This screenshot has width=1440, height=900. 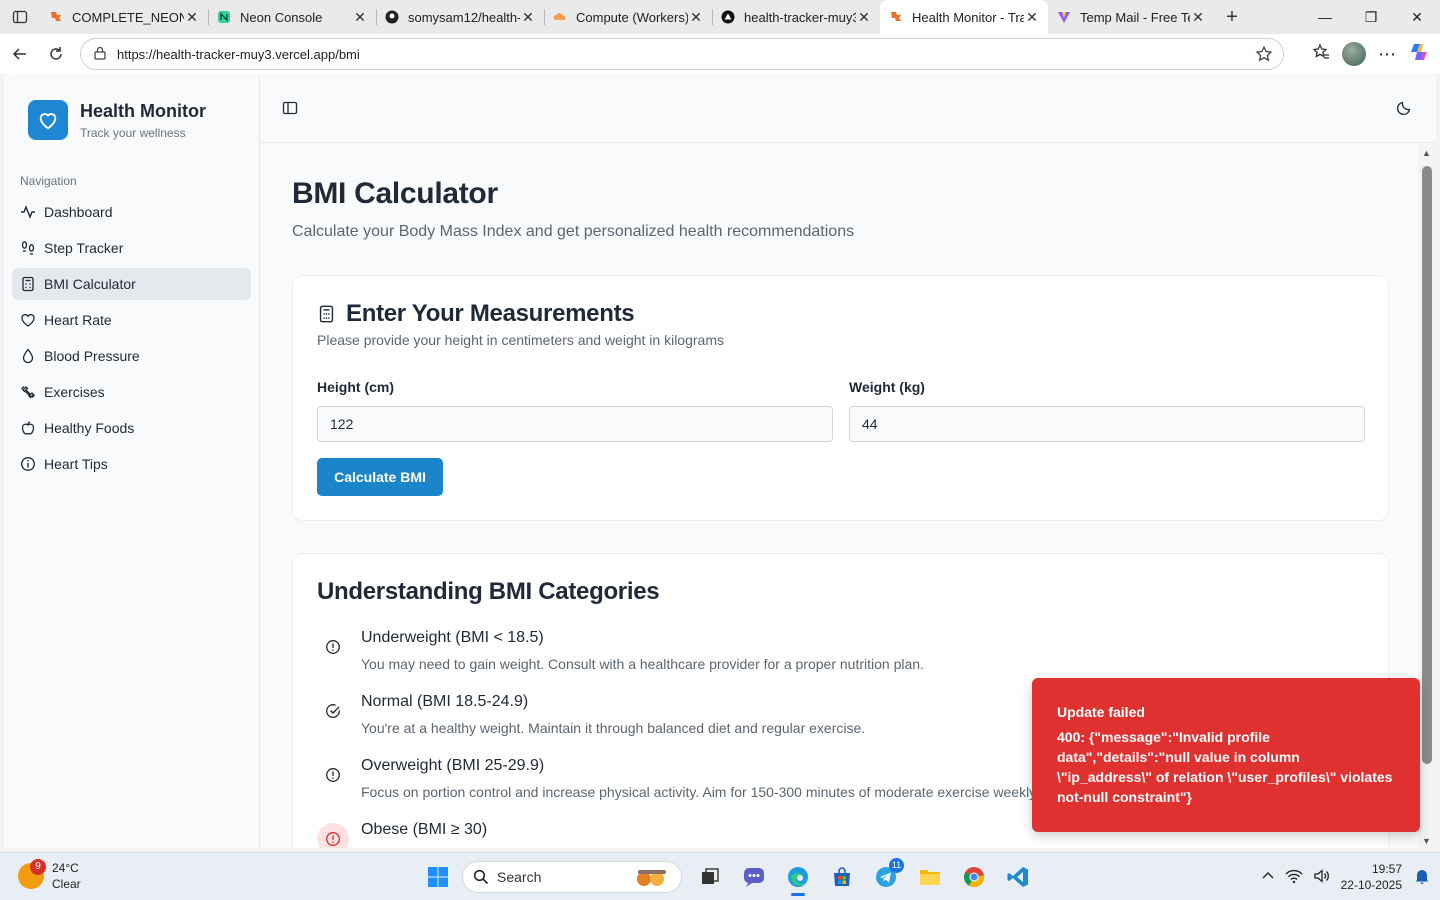 What do you see at coordinates (292, 17) in the screenshot?
I see `browser-tab: Neon Console ✕` at bounding box center [292, 17].